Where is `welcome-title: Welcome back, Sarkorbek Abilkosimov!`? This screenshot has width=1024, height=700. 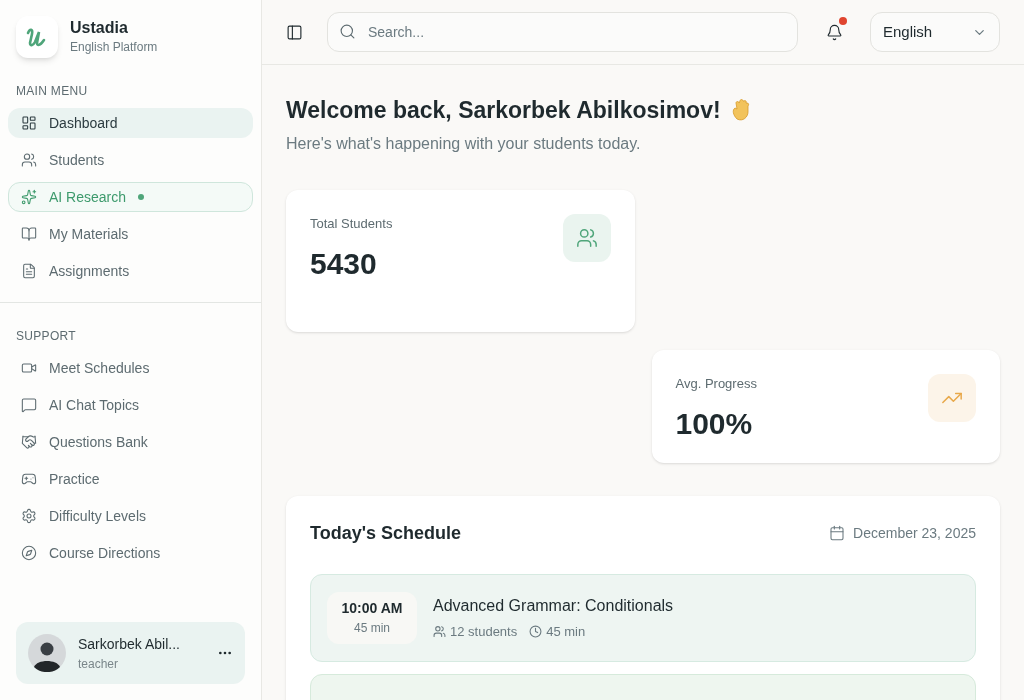 welcome-title: Welcome back, Sarkorbek Abilkosimov! is located at coordinates (503, 110).